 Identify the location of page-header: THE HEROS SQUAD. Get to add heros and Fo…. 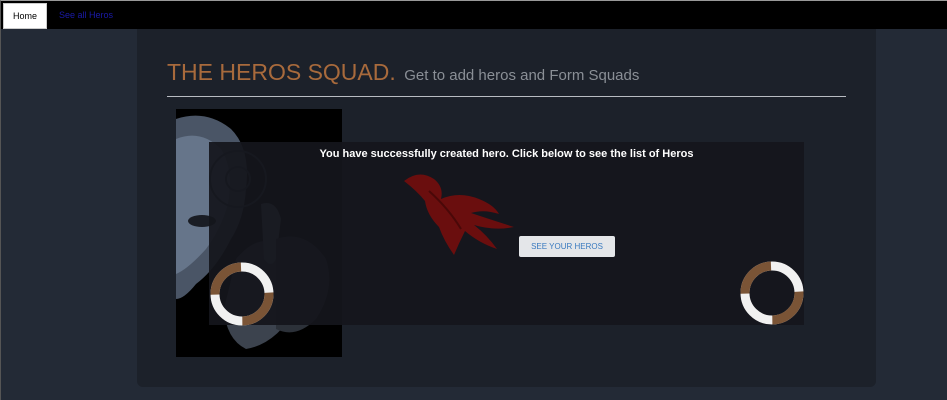
(403, 72).